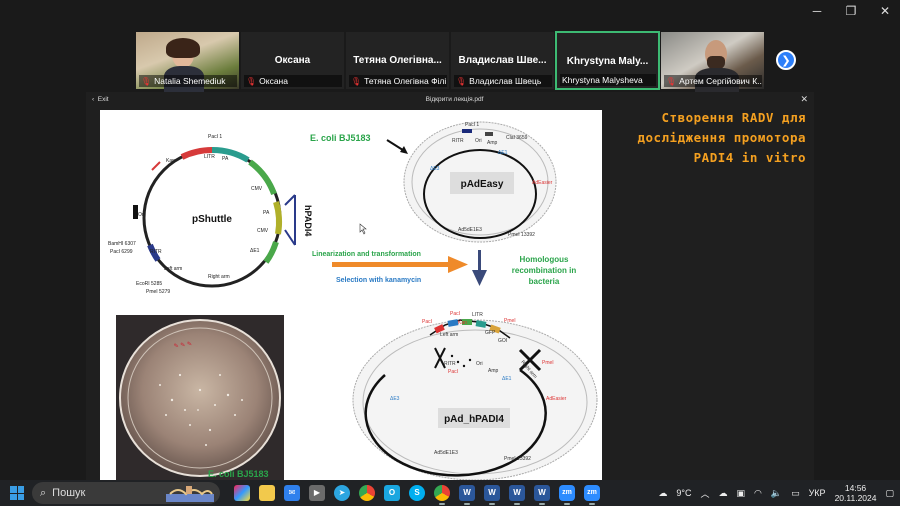  What do you see at coordinates (317, 493) in the screenshot?
I see `media-player-icon: ▶` at bounding box center [317, 493].